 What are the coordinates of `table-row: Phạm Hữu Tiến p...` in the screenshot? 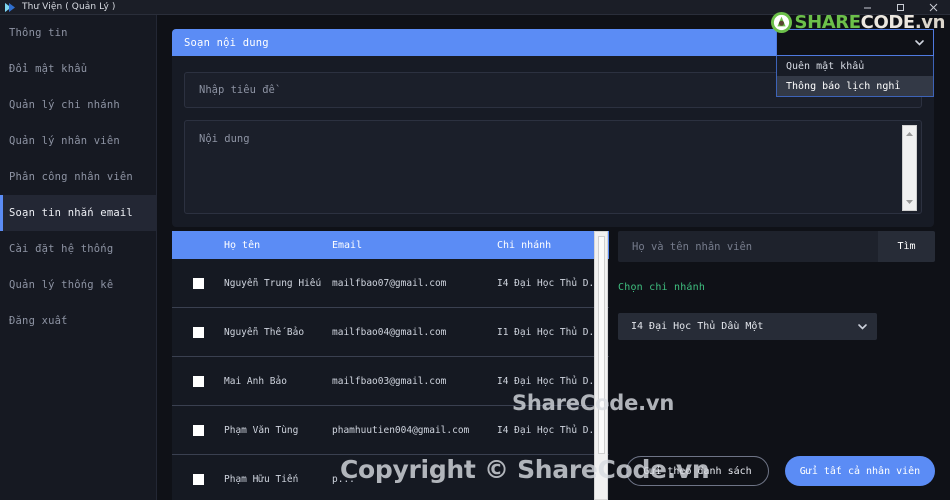 It's located at (390, 477).